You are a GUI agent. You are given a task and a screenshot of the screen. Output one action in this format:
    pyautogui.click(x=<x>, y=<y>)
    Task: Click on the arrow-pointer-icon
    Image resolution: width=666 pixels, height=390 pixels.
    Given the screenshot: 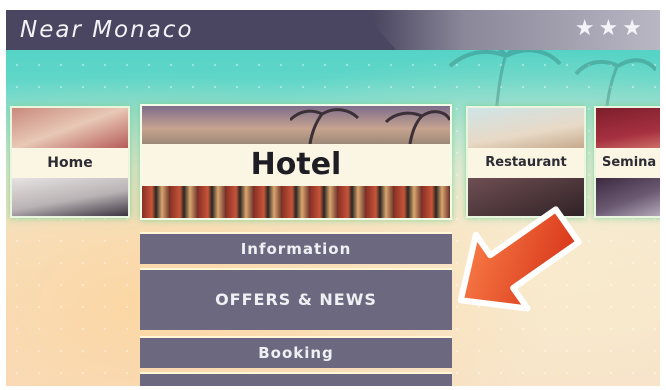 What is the action you would take?
    pyautogui.click(x=519, y=259)
    